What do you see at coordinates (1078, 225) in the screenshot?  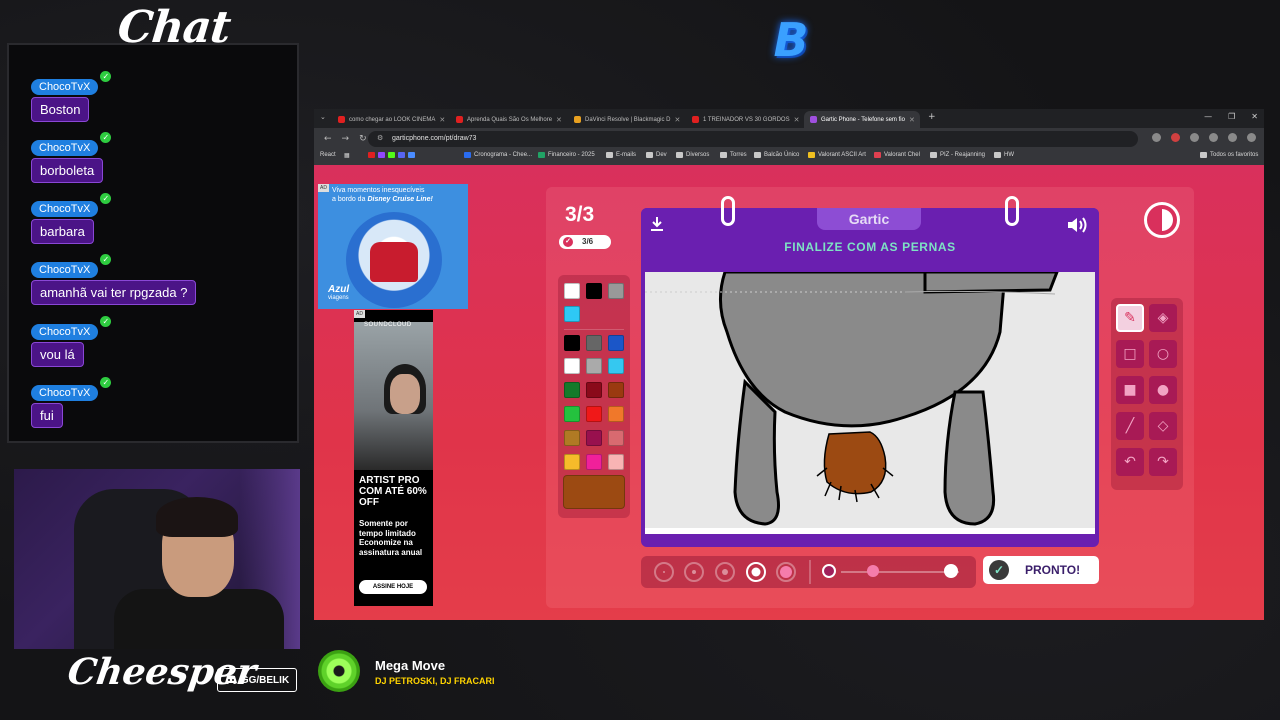 I see `volume-icon` at bounding box center [1078, 225].